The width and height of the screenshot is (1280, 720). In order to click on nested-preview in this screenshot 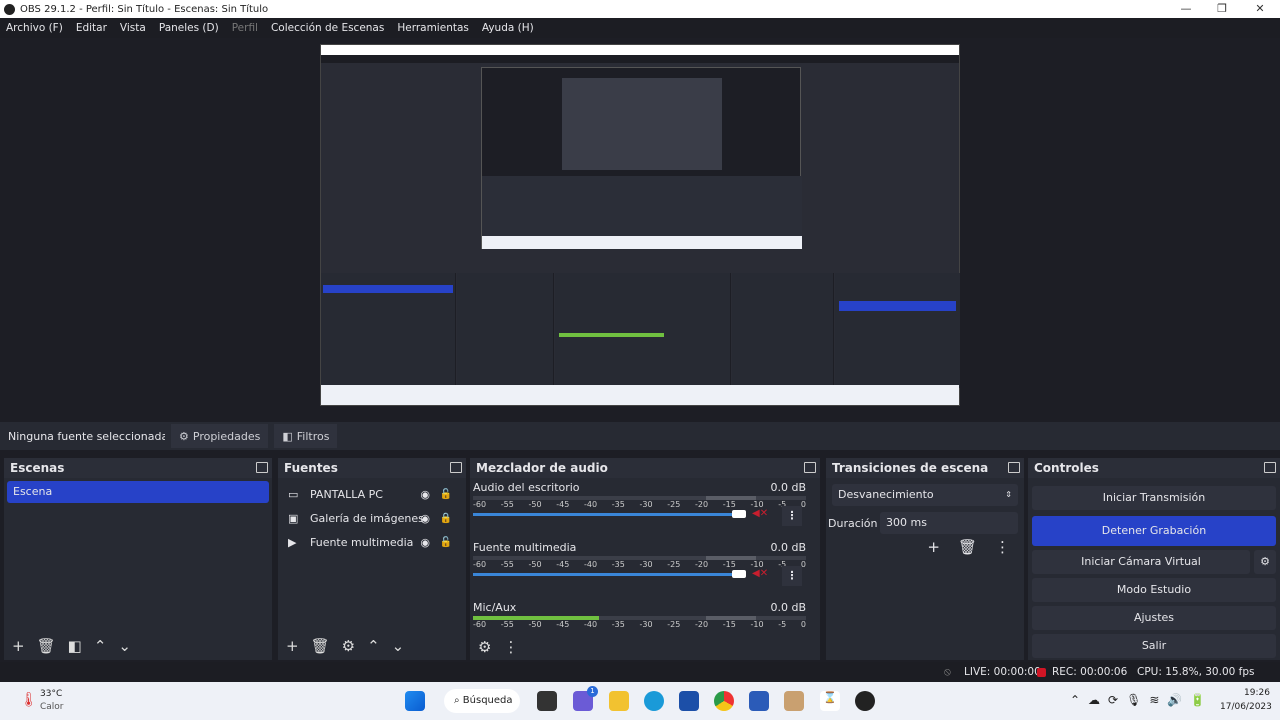, I will do `click(641, 158)`.